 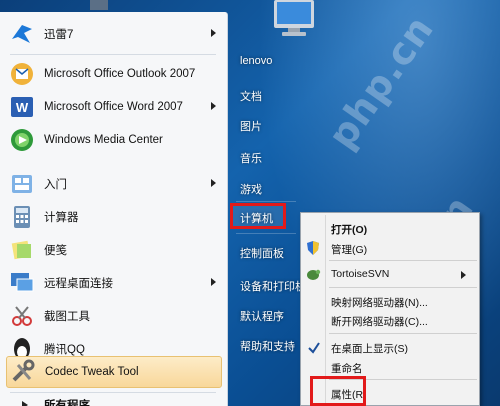 What do you see at coordinates (99, 5) in the screenshot?
I see `partial-app-icon` at bounding box center [99, 5].